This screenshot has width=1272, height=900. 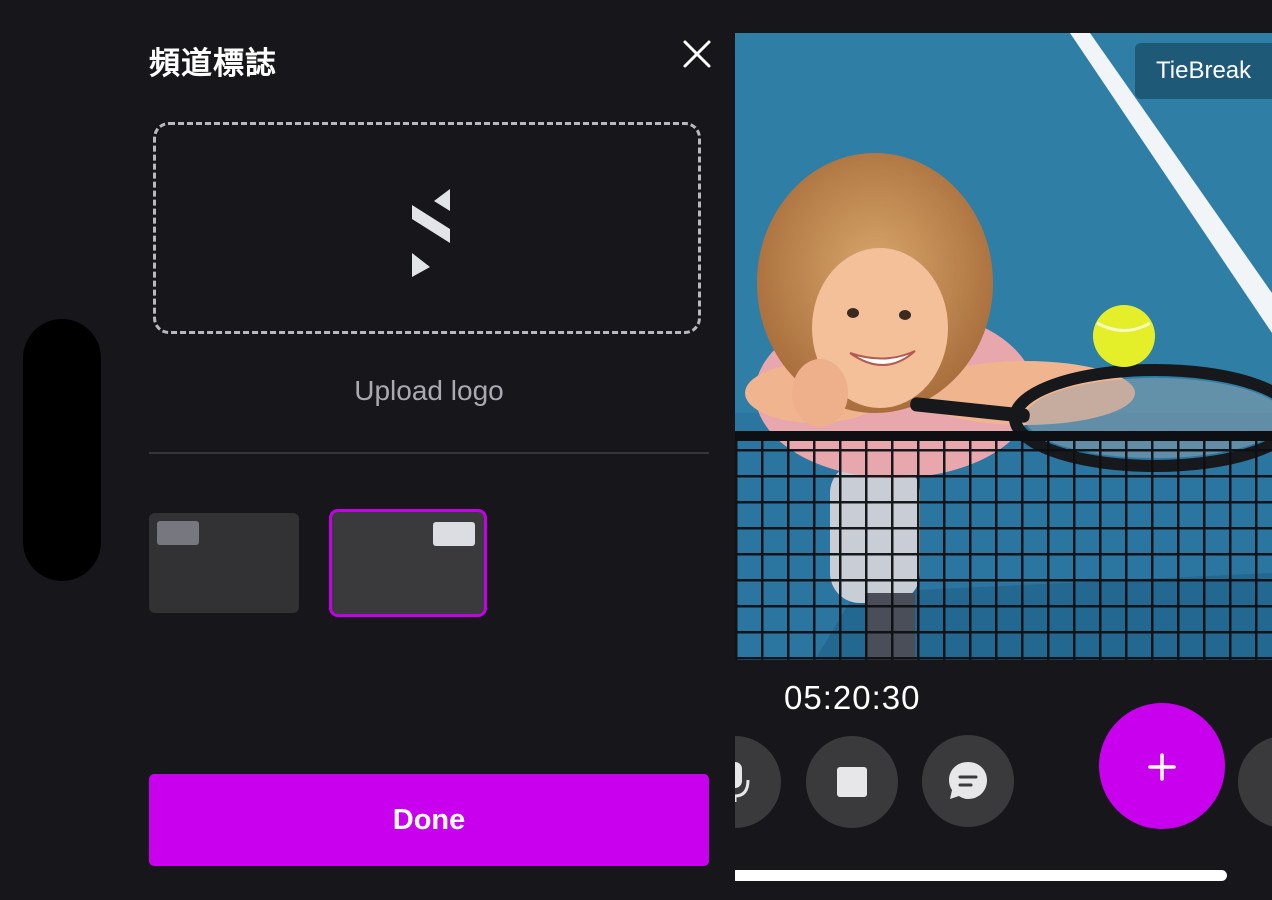 I want to click on upload-logo-label: Upload logo, so click(x=429, y=390).